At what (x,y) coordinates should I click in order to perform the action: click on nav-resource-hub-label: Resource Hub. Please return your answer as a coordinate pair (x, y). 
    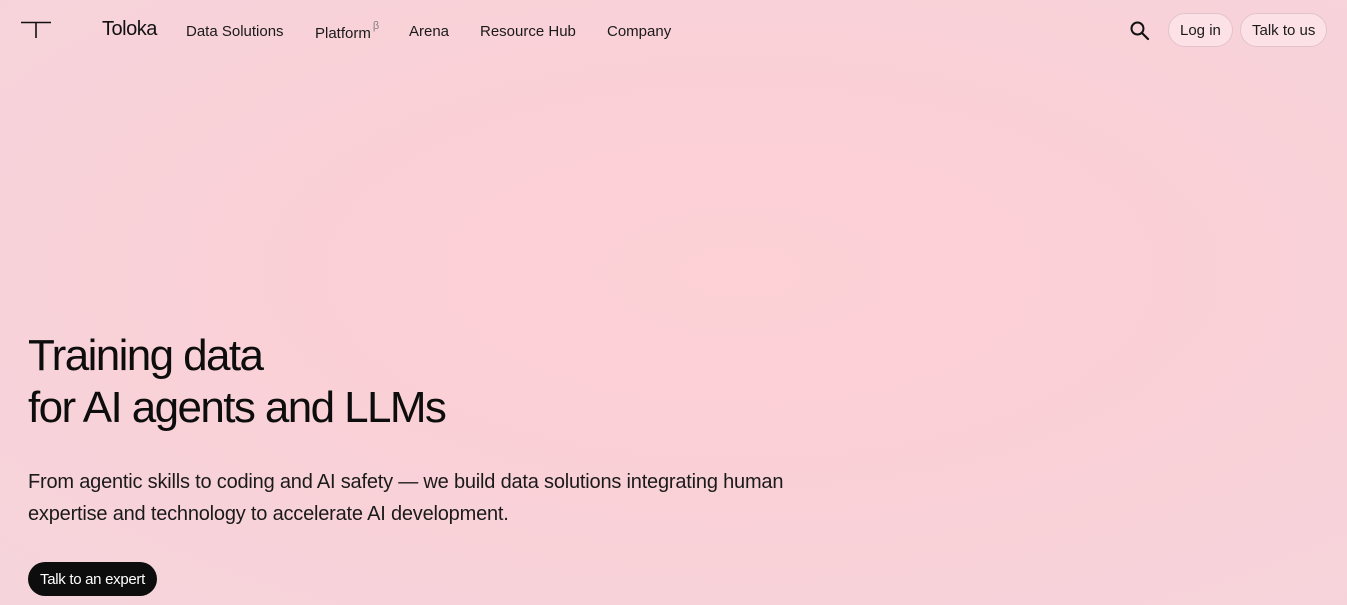
    Looking at the image, I should click on (528, 31).